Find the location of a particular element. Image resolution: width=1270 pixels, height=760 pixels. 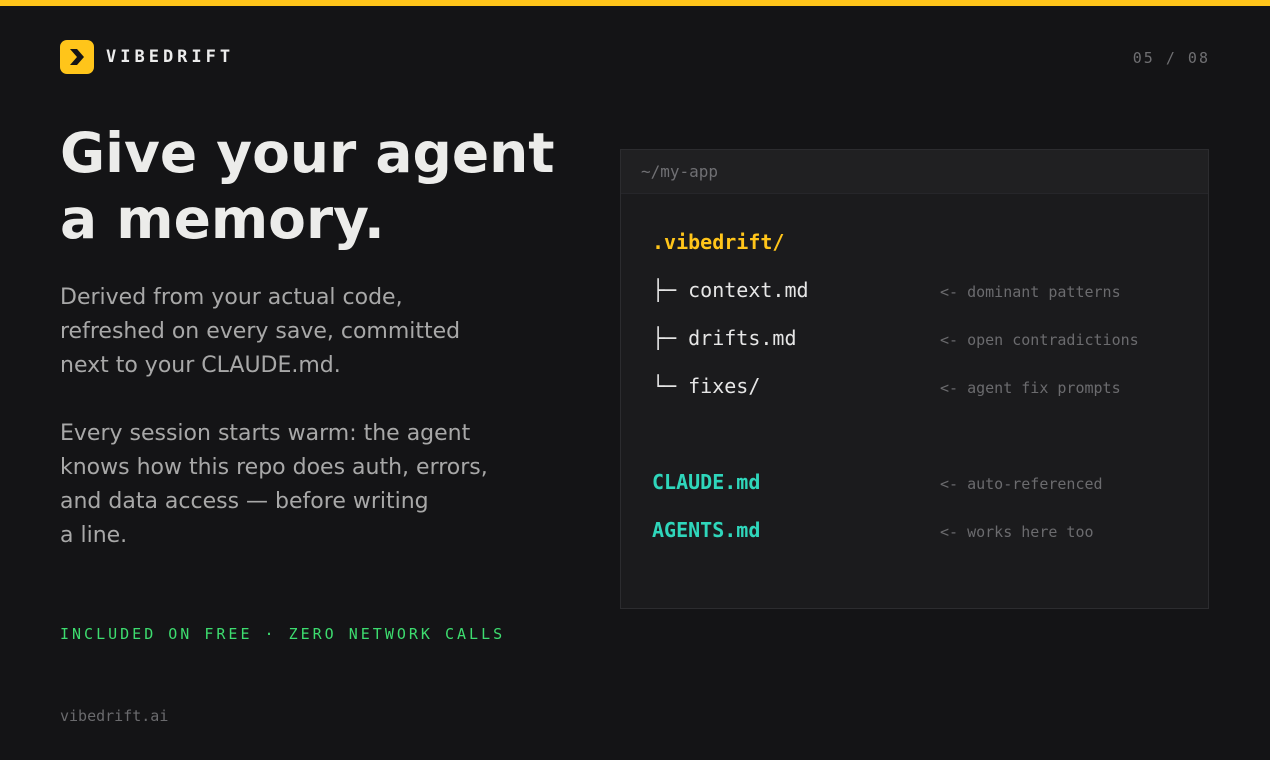

terminal-path: ~/my-app is located at coordinates (680, 171).